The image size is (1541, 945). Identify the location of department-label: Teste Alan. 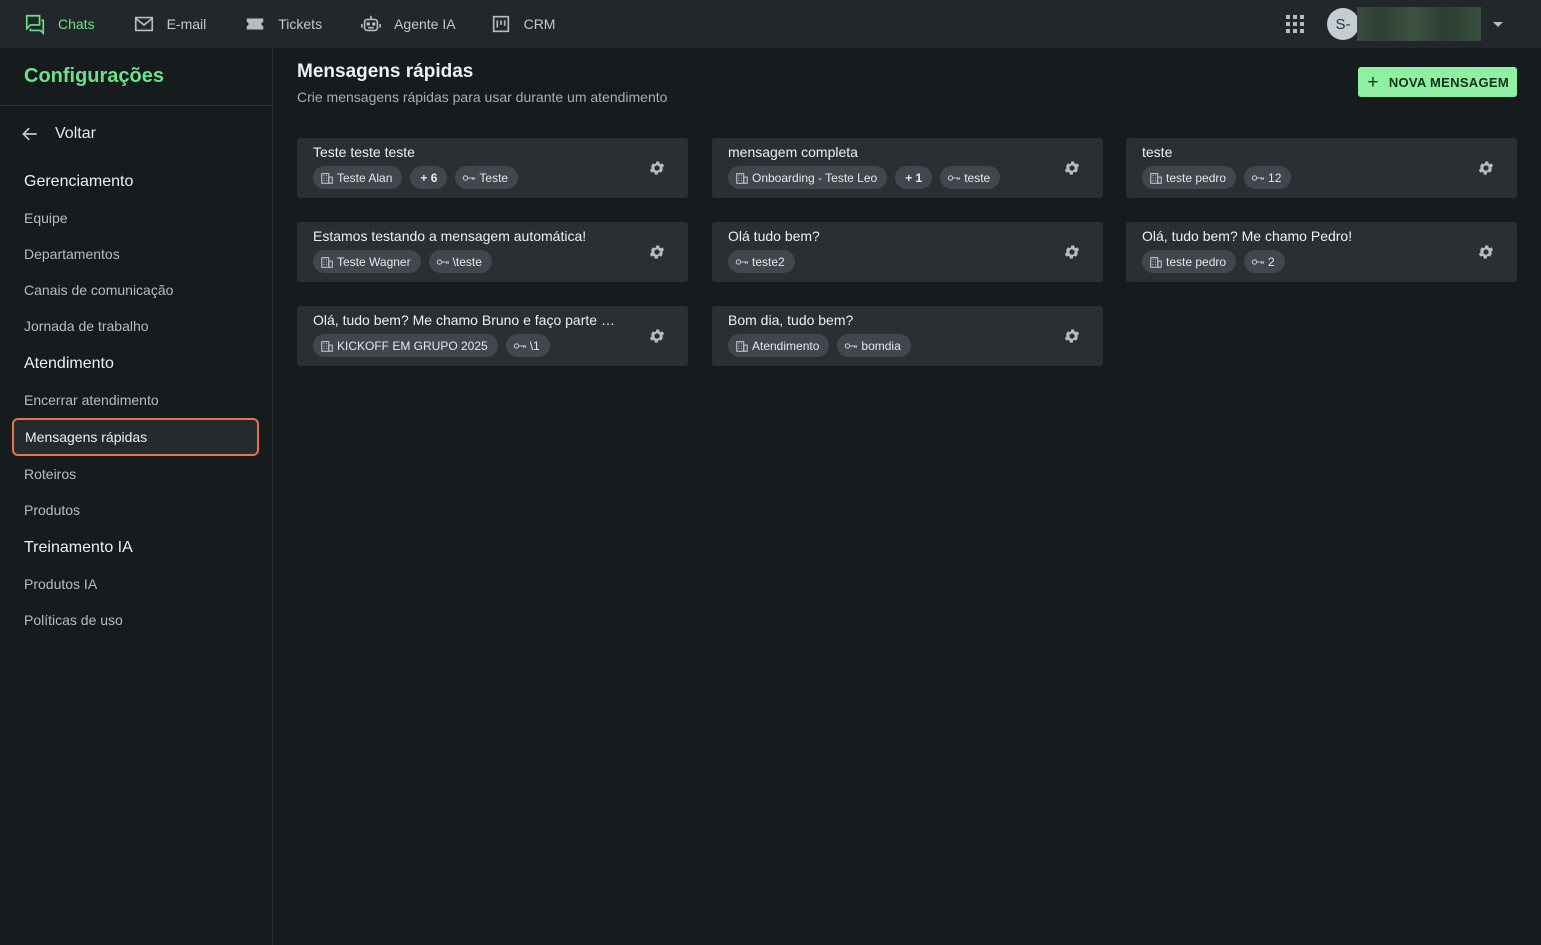
(365, 177).